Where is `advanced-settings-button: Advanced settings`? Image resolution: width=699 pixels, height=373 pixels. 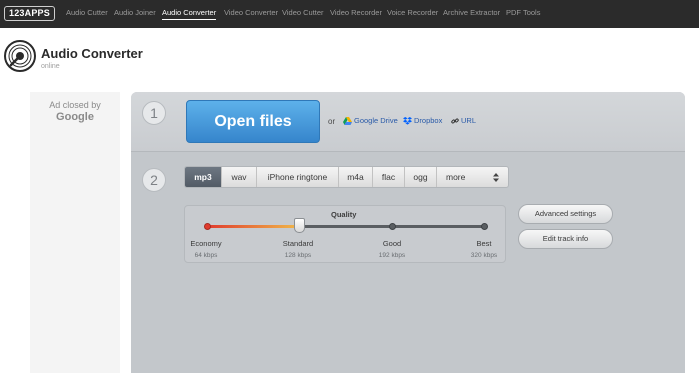 advanced-settings-button: Advanced settings is located at coordinates (565, 214).